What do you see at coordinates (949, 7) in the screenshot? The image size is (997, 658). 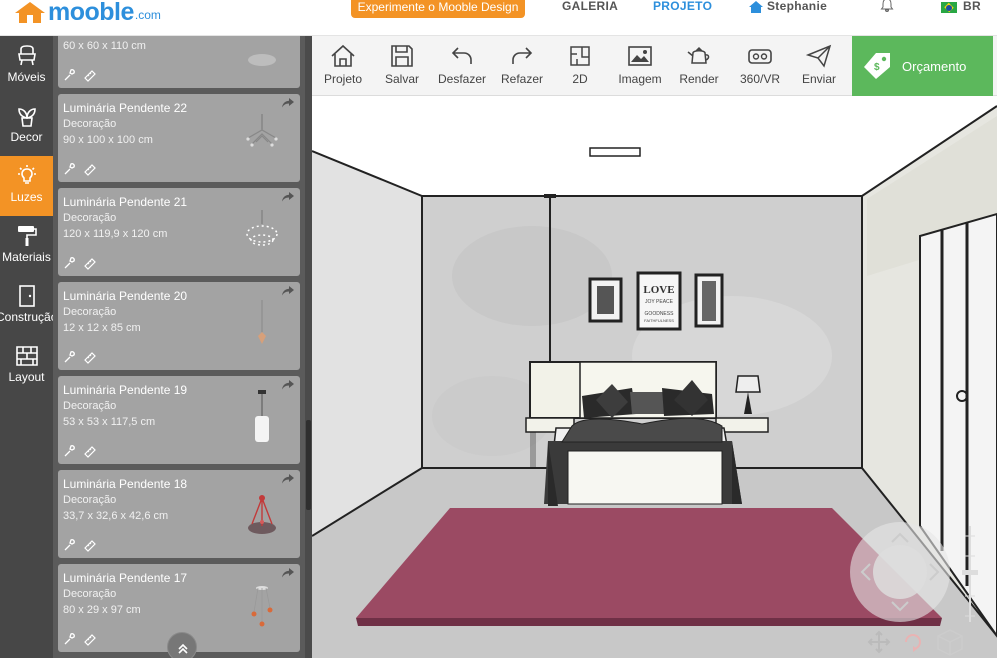 I see `brazil-flag-icon` at bounding box center [949, 7].